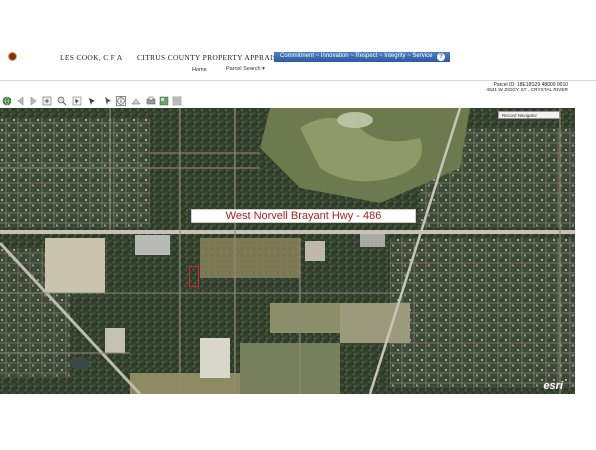 The height and width of the screenshot is (450, 596). What do you see at coordinates (298, 71) in the screenshot?
I see `main-nav: Home Parcel Search ▾` at bounding box center [298, 71].